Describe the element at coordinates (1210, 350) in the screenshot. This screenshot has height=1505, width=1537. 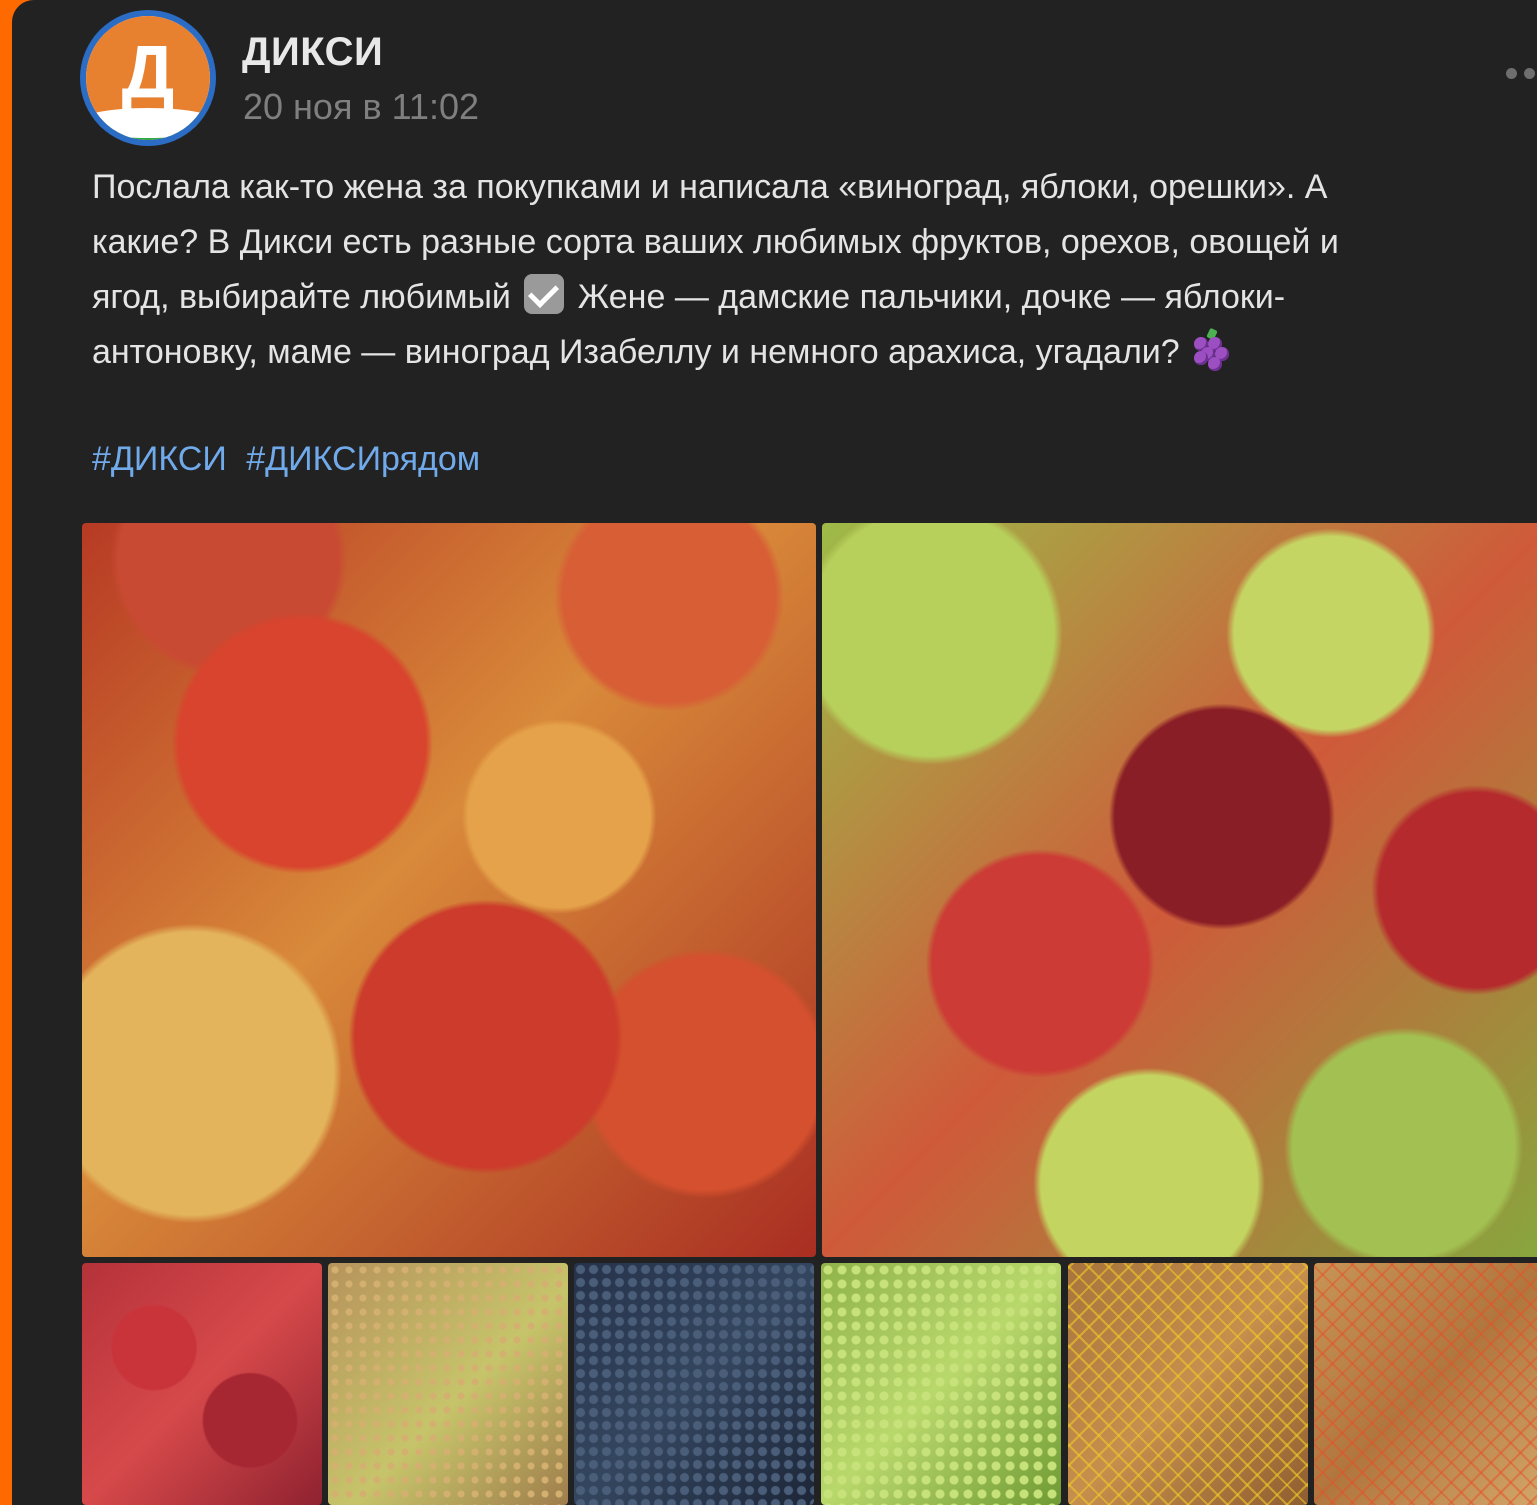
I see `grapes-emoji-icon` at that location.